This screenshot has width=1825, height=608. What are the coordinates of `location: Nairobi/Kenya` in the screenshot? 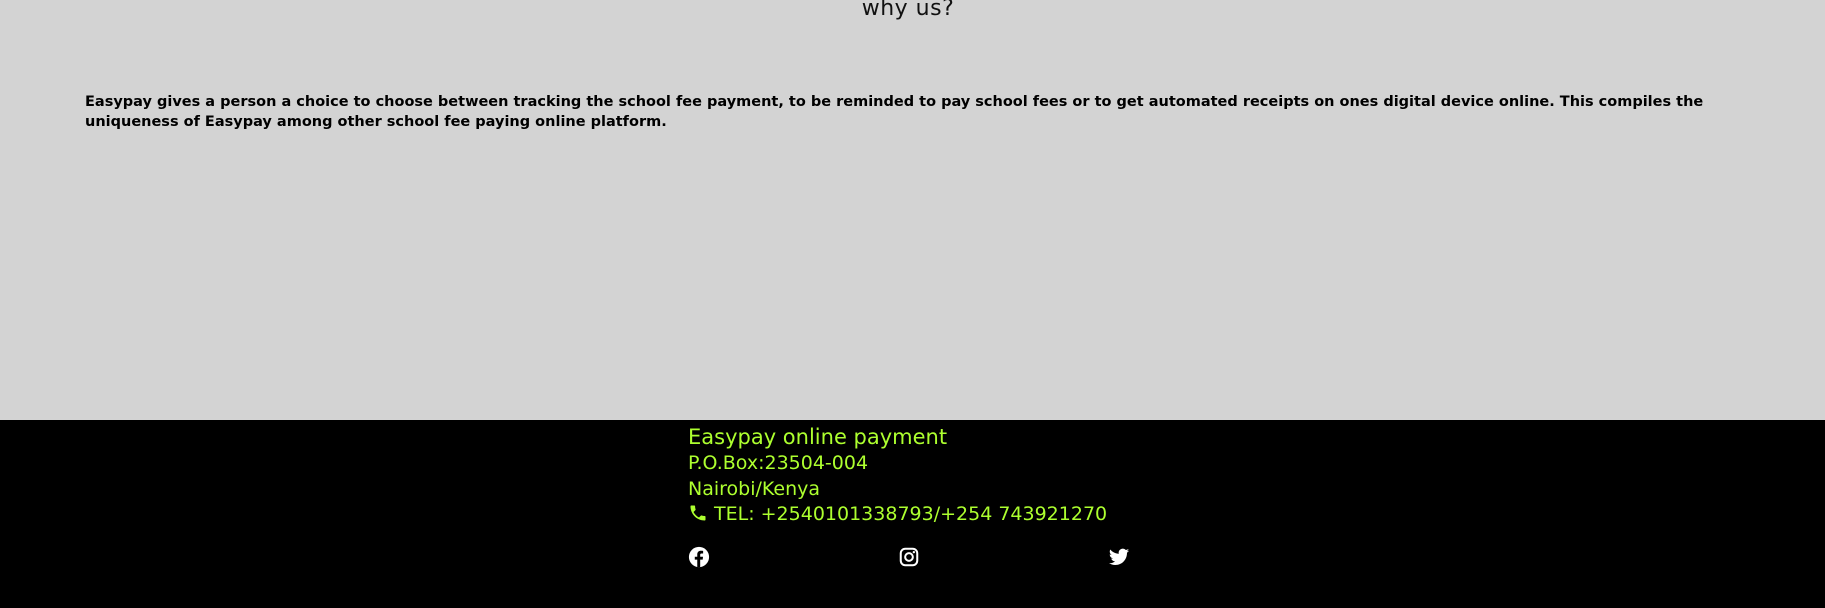 It's located at (754, 488).